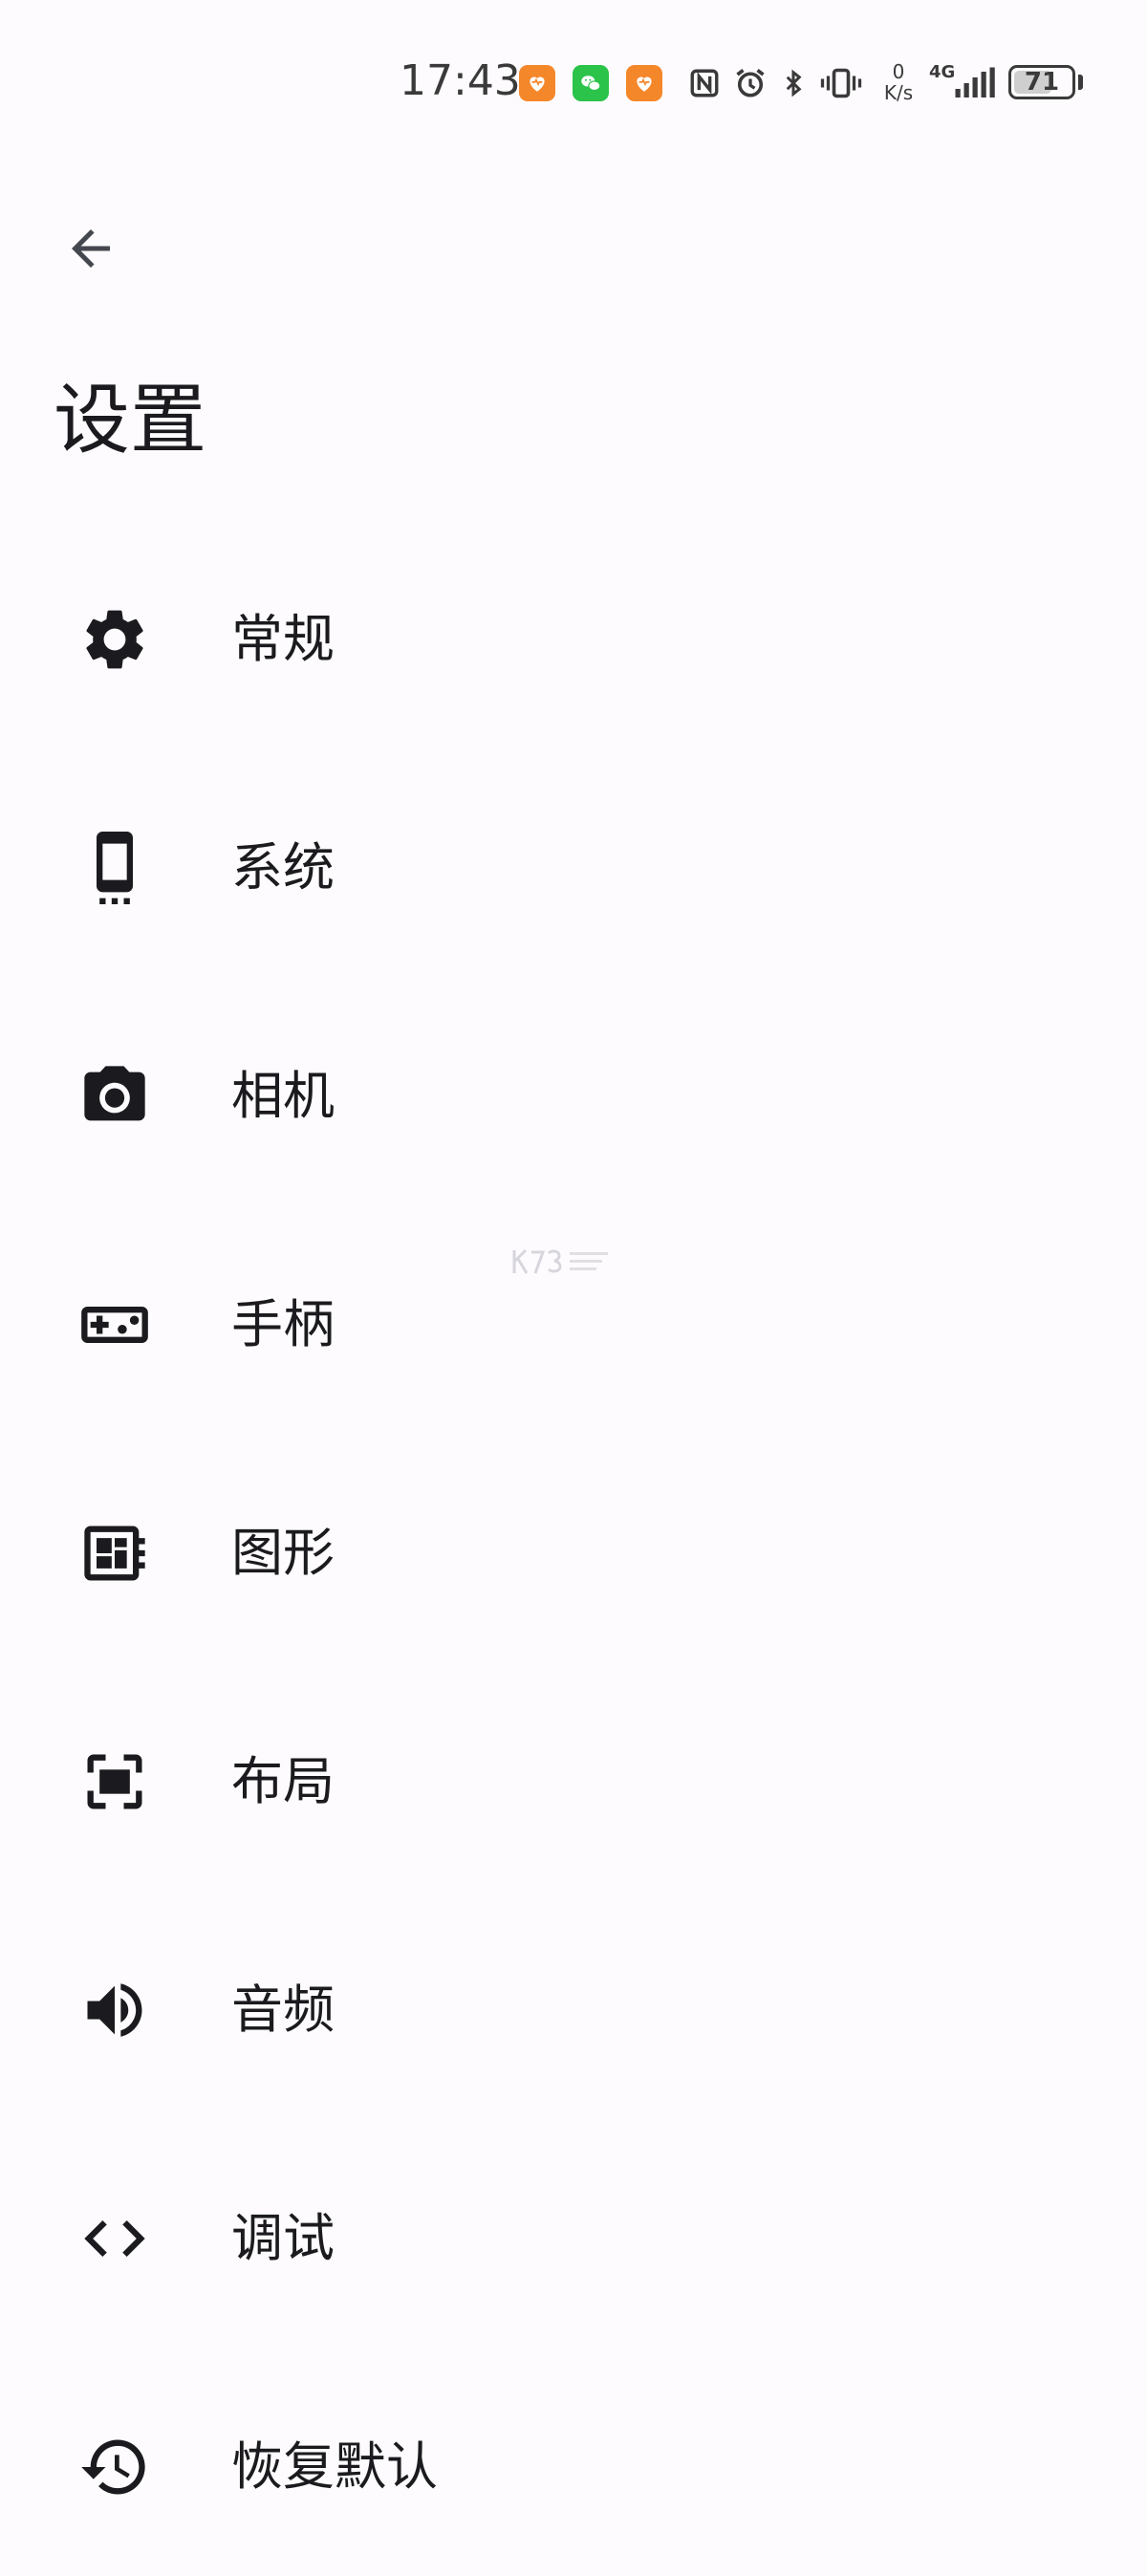 This screenshot has width=1147, height=2576. Describe the element at coordinates (460, 80) in the screenshot. I see `status-time: 17:43` at that location.